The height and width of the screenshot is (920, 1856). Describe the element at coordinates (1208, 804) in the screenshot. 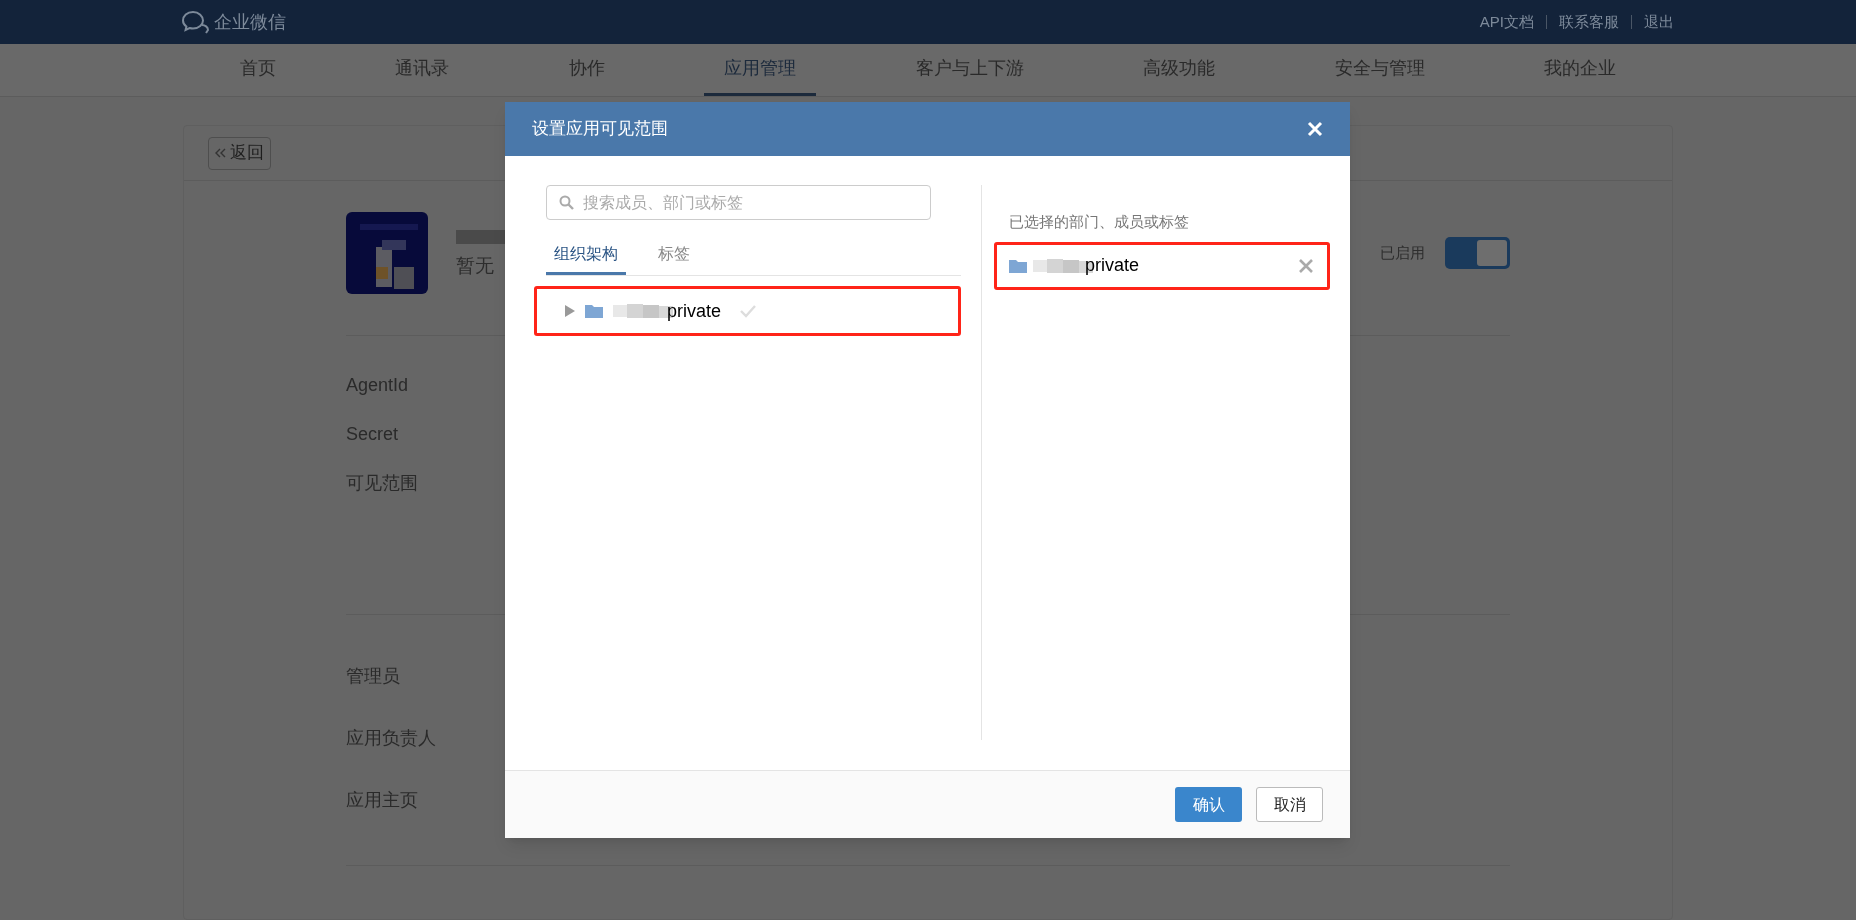

I see `confirm-button: 确认` at that location.